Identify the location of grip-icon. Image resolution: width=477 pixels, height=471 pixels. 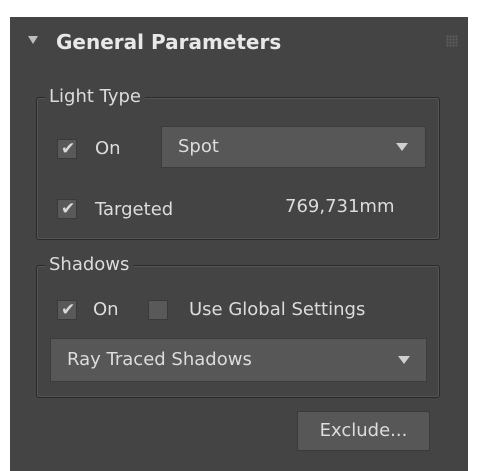
(452, 41).